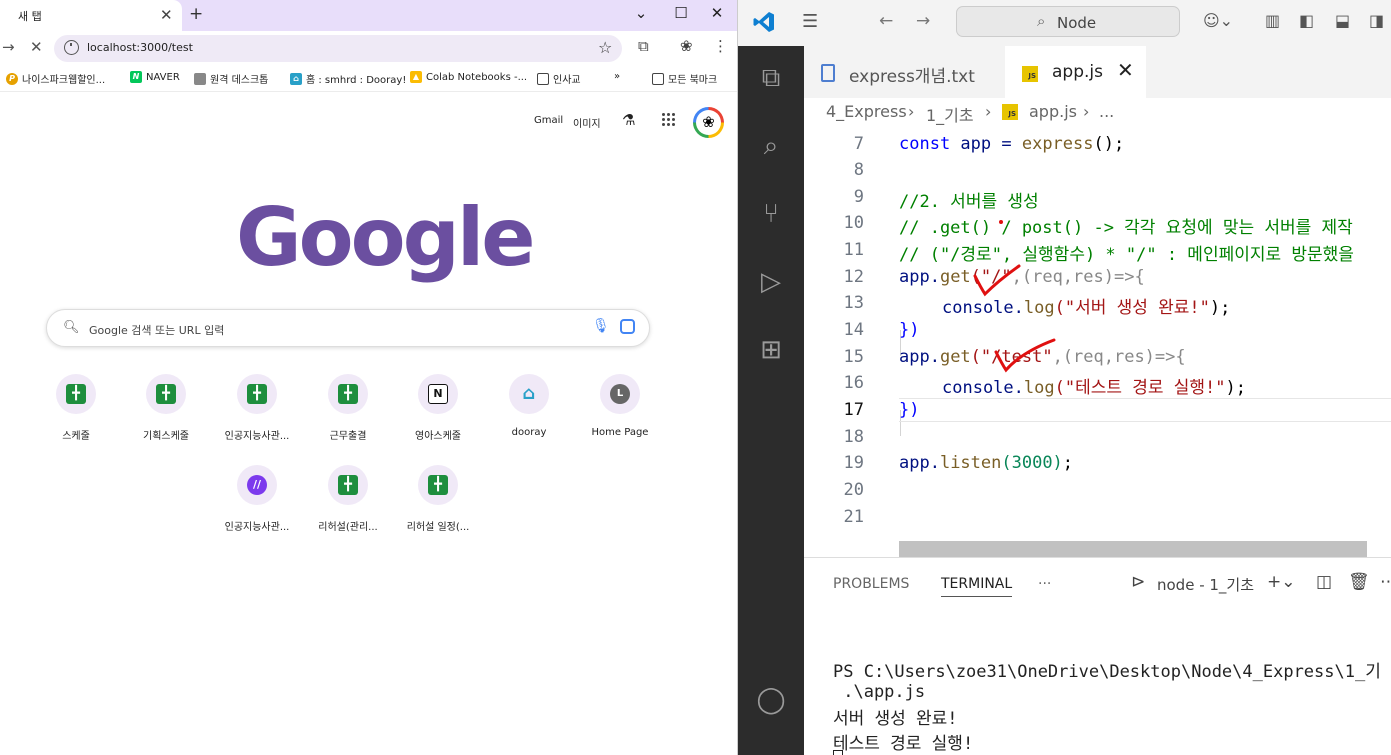 The image size is (1391, 755). I want to click on trash-icon: 🗑︎, so click(1359, 582).